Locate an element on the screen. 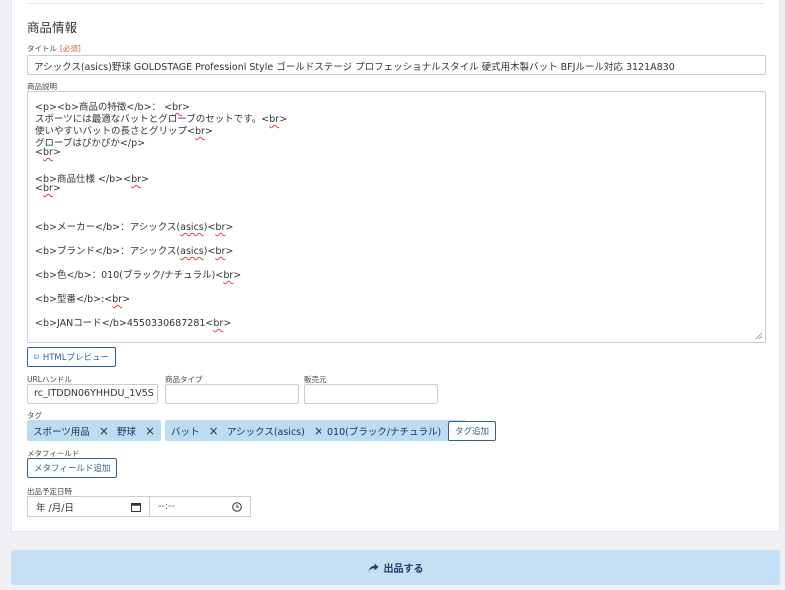 The width and height of the screenshot is (785, 590). add-tag-button: タグ追加 is located at coordinates (472, 431).